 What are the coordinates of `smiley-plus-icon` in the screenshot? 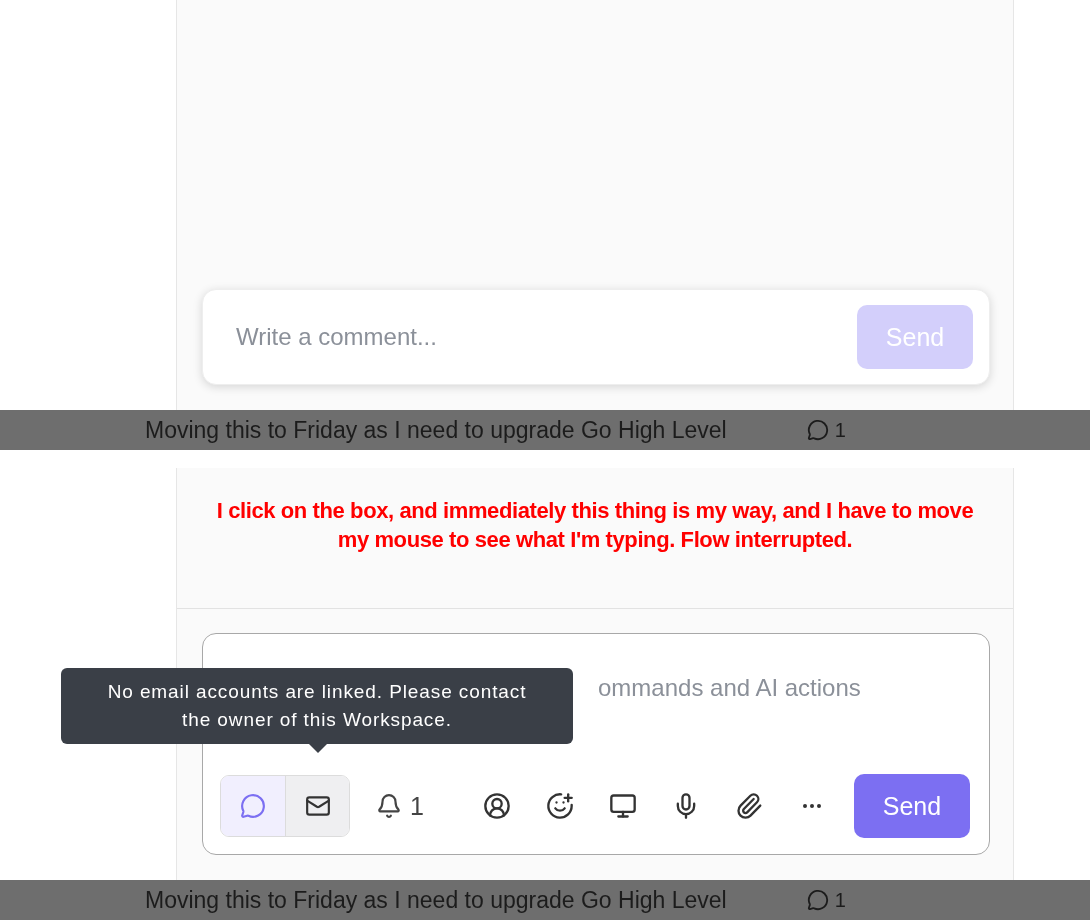 It's located at (559, 806).